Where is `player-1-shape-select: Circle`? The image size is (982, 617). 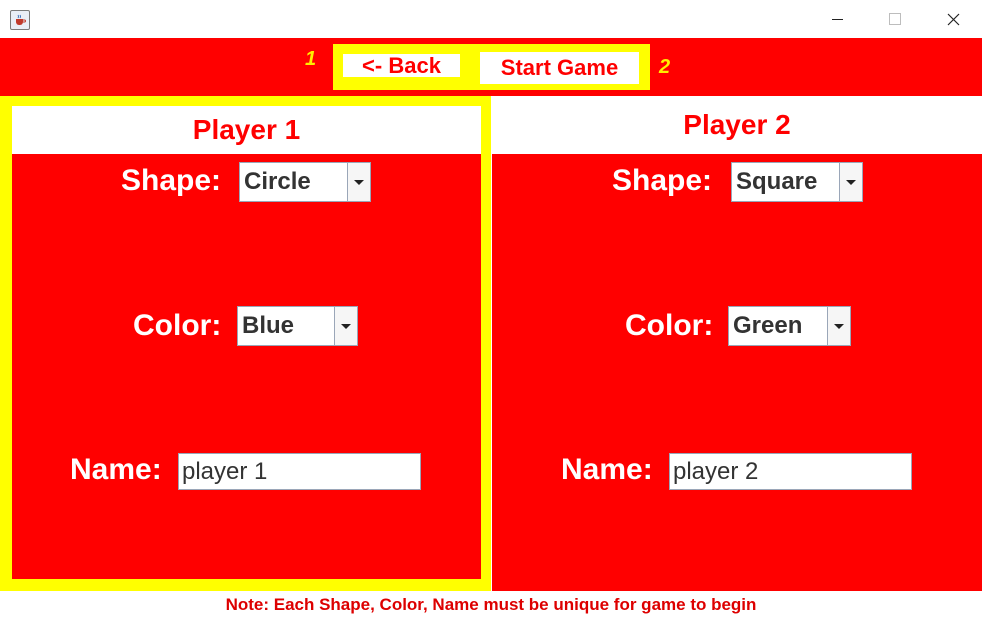
player-1-shape-select: Circle is located at coordinates (305, 182).